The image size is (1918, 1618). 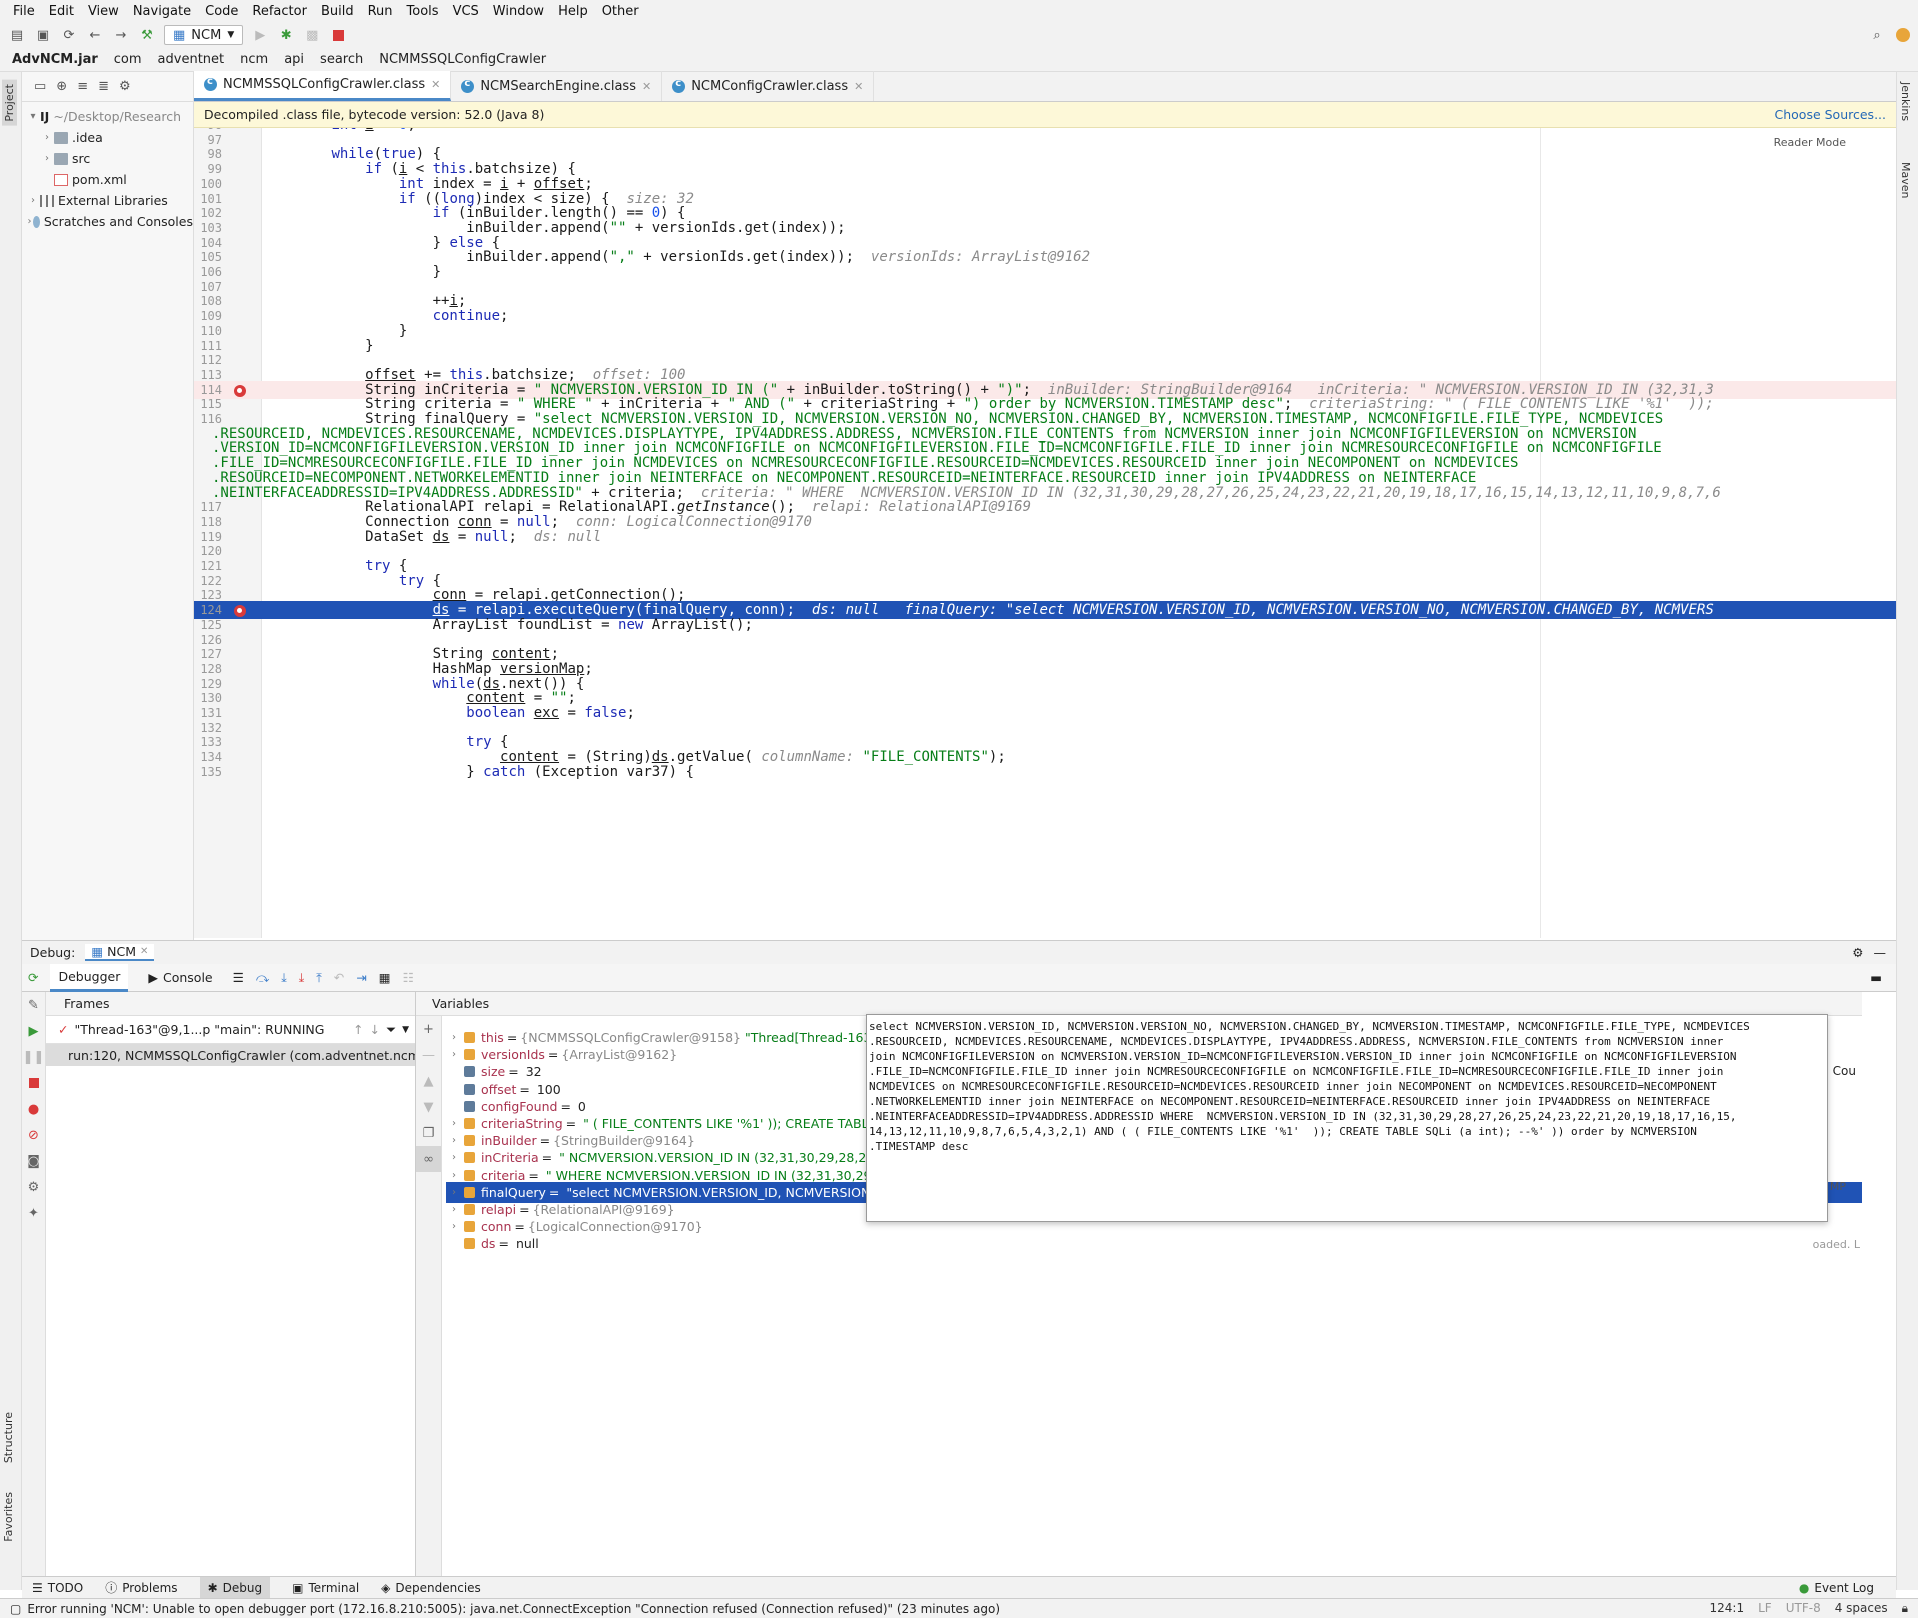 I want to click on maven-tool-tab: Maven, so click(x=1905, y=180).